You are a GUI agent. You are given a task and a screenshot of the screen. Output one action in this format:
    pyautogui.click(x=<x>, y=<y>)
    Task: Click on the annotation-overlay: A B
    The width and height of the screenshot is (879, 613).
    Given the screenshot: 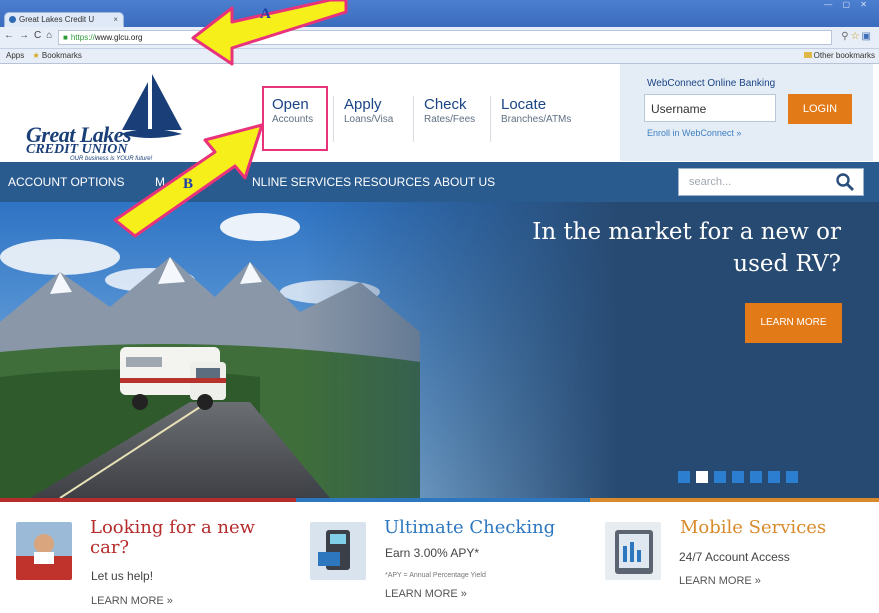 What is the action you would take?
    pyautogui.click(x=230, y=119)
    